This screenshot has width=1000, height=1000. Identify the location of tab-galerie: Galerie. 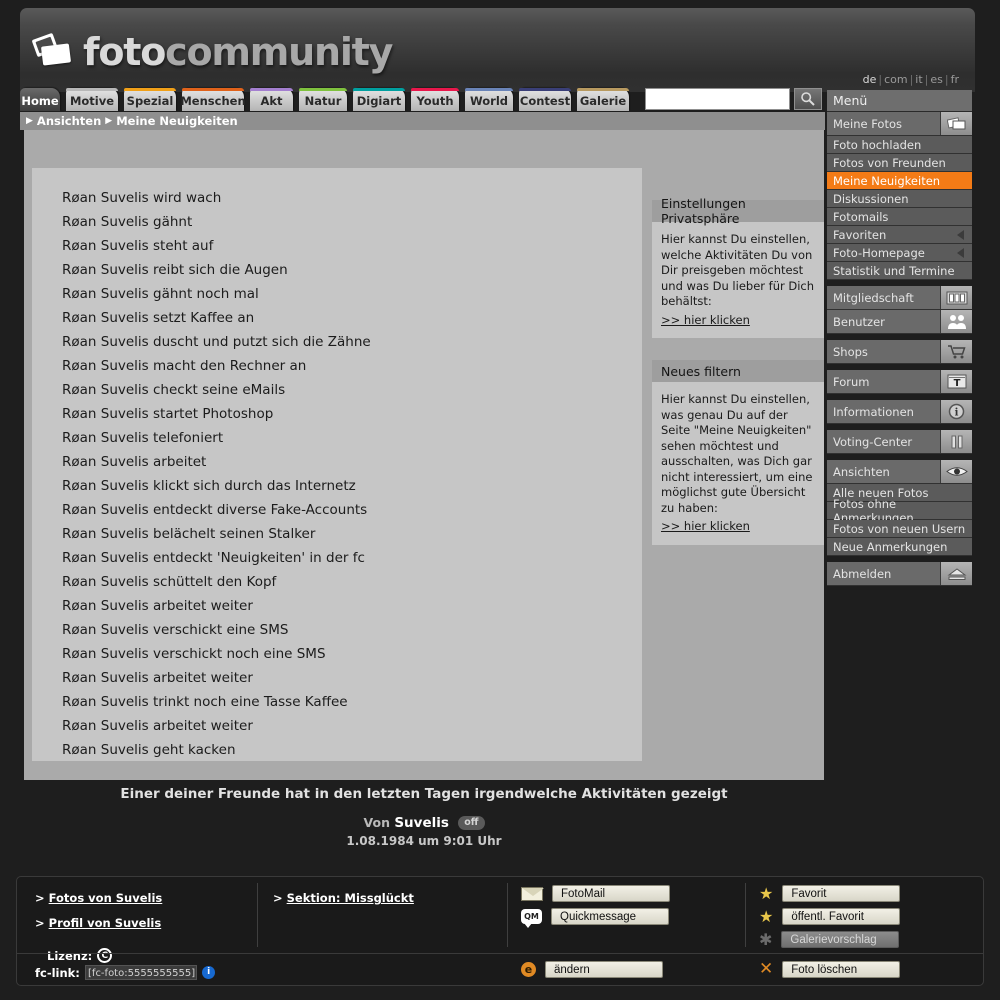
(603, 99).